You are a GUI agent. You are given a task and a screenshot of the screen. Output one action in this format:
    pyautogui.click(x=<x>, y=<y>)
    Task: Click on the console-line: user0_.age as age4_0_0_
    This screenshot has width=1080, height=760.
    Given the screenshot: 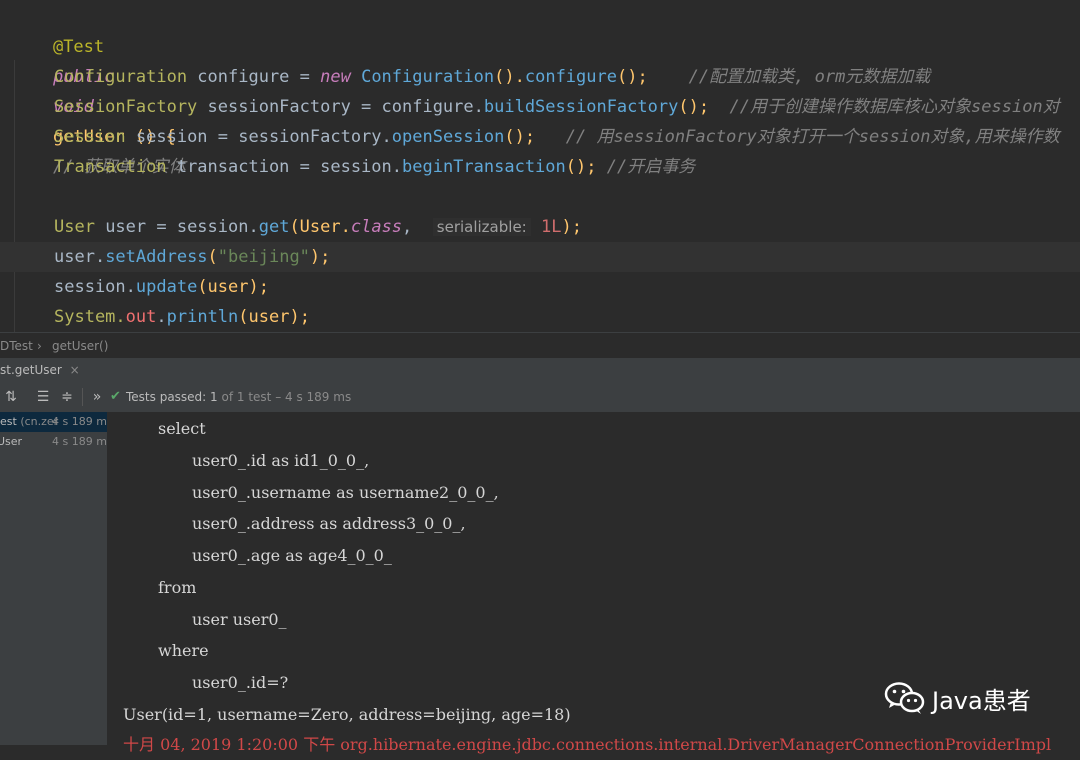 What is the action you would take?
    pyautogui.click(x=292, y=555)
    